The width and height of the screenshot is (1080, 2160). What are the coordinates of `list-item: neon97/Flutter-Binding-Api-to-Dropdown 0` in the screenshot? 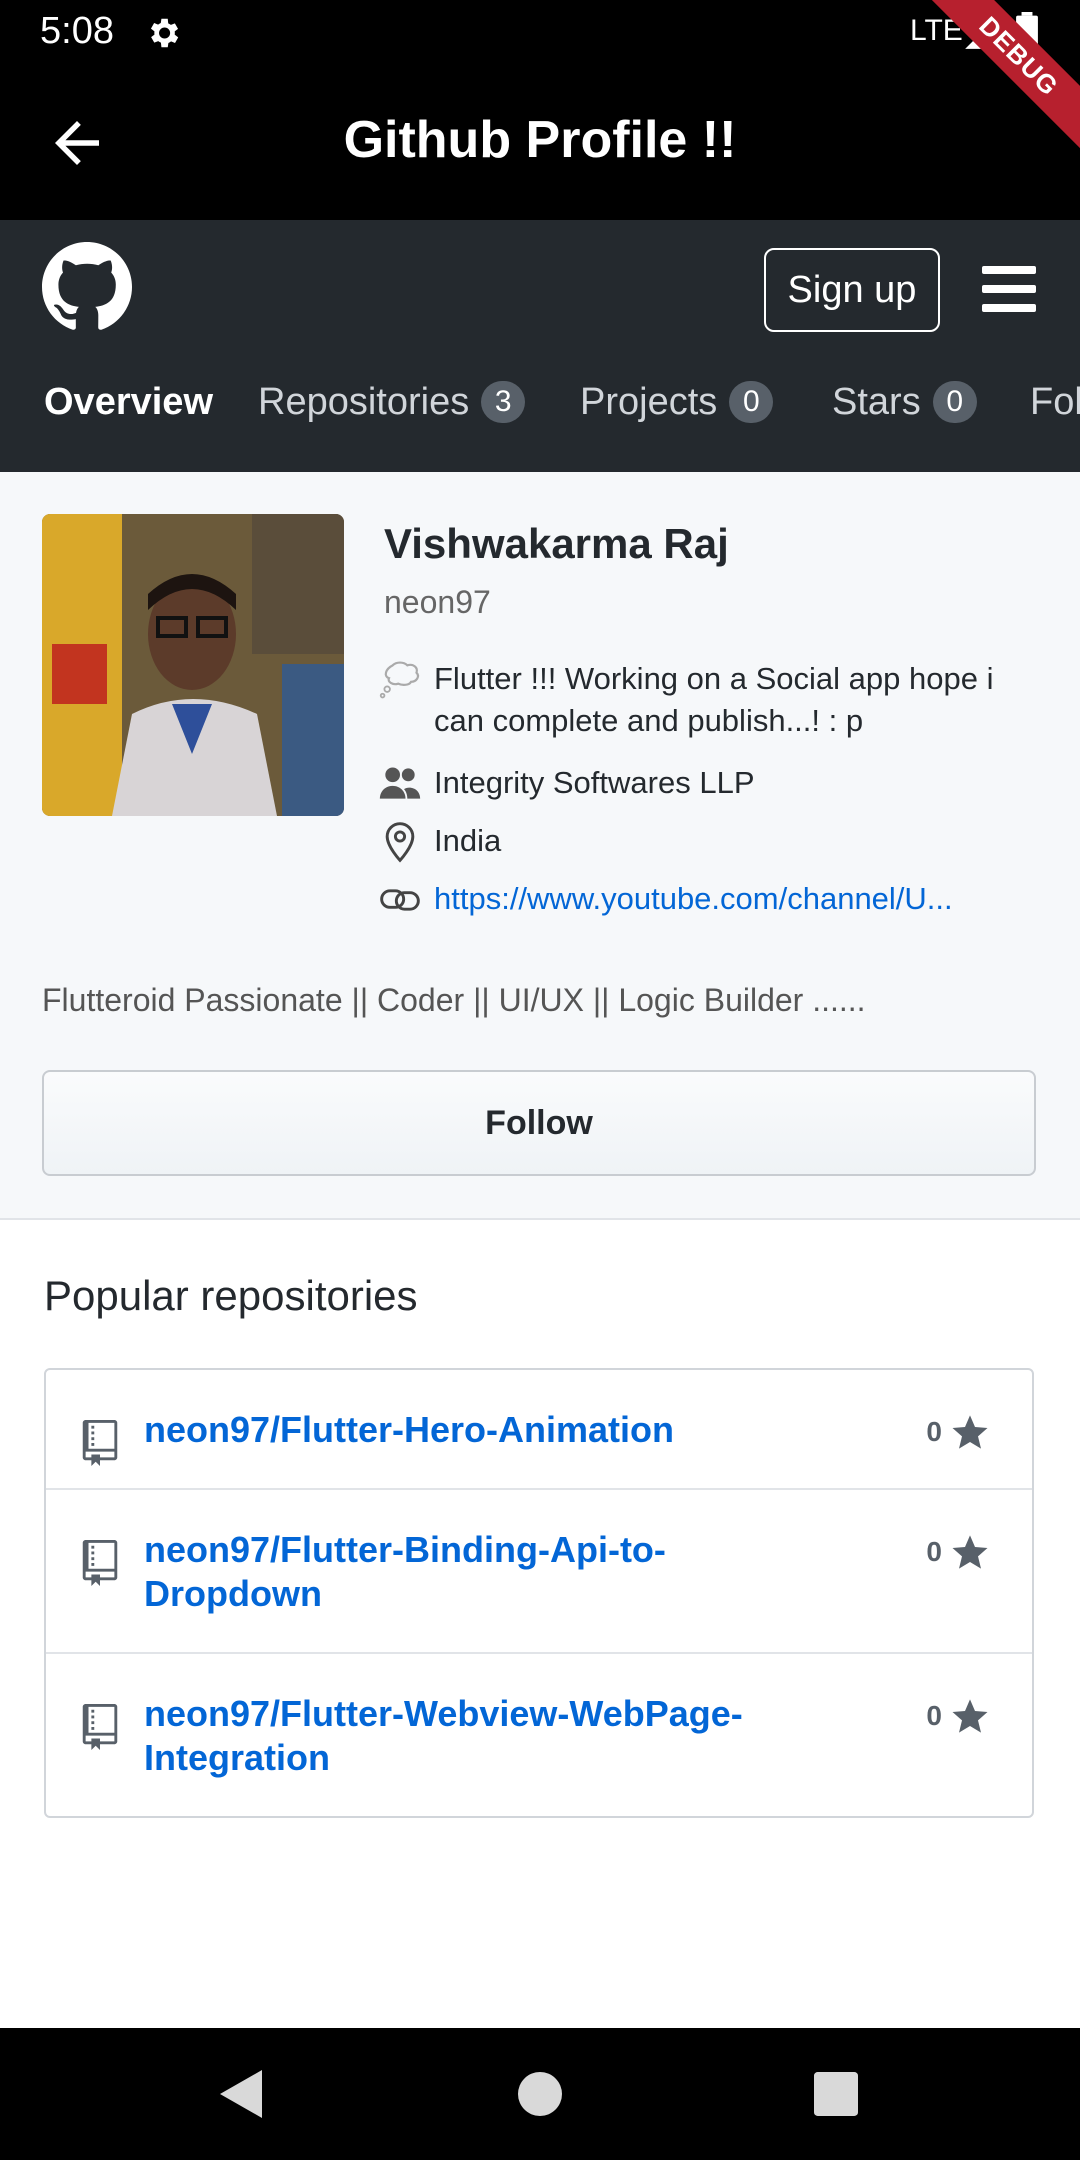 It's located at (539, 1572).